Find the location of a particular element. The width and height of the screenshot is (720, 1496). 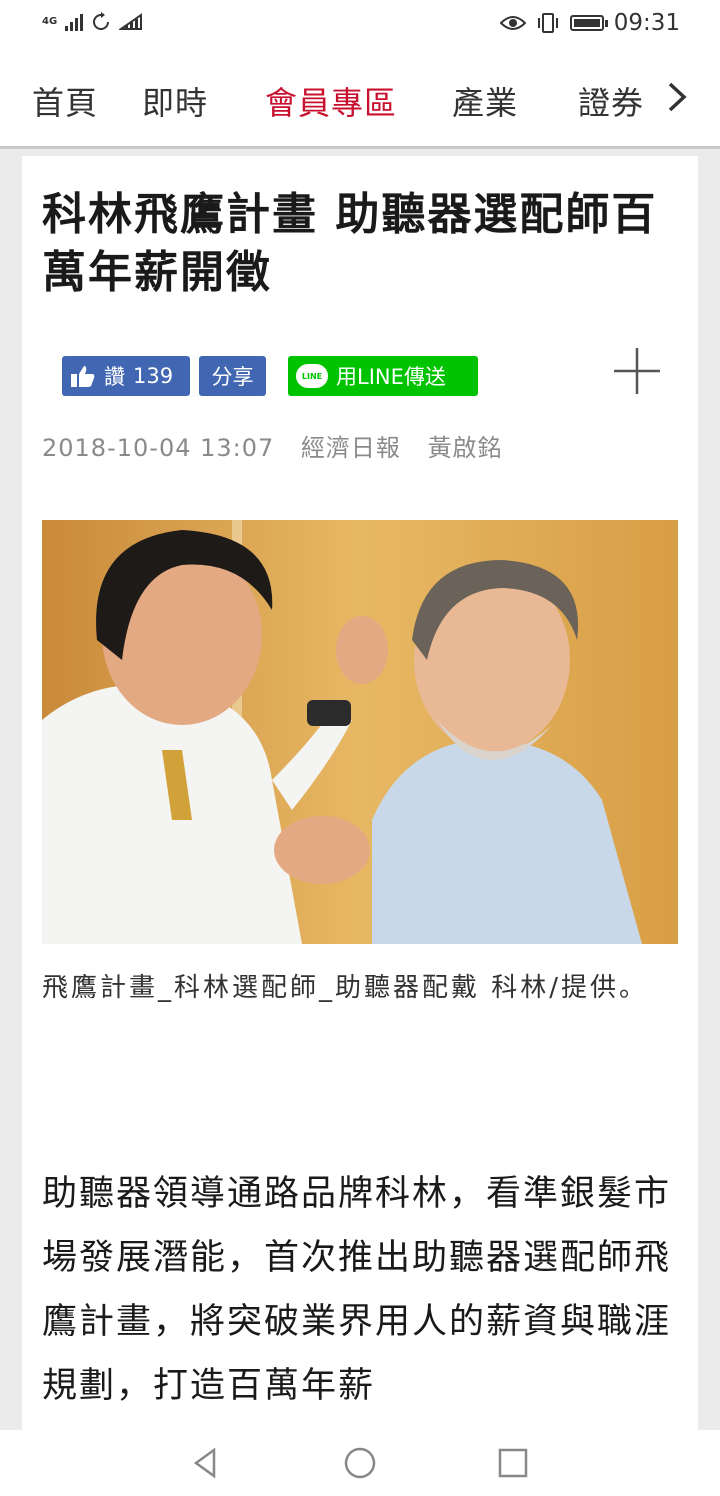

like-label: 讚 is located at coordinates (114, 377).